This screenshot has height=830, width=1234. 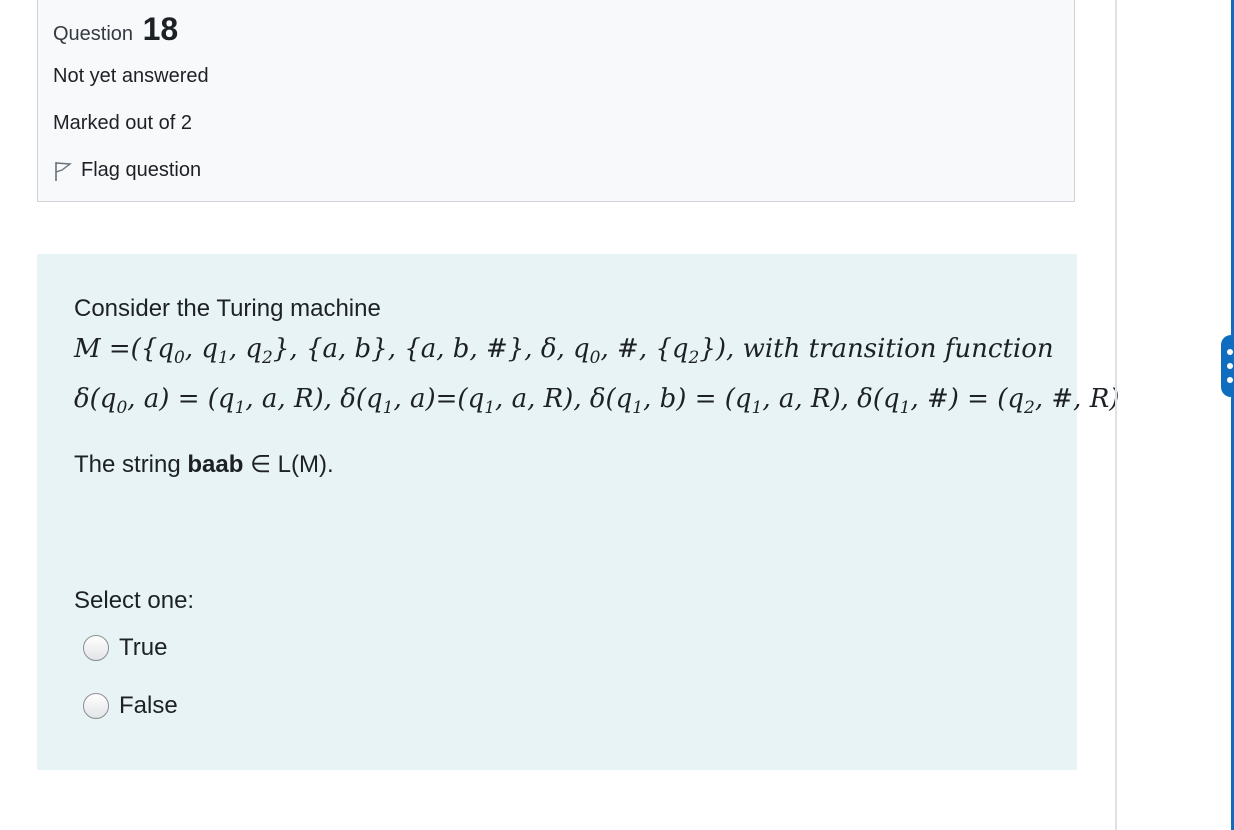 What do you see at coordinates (96, 648) in the screenshot?
I see `radio-true` at bounding box center [96, 648].